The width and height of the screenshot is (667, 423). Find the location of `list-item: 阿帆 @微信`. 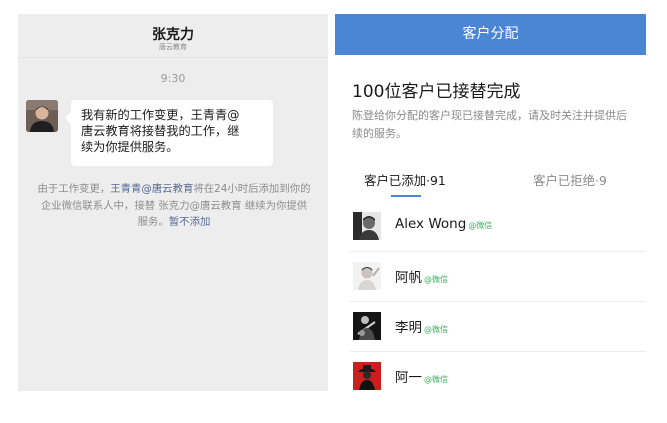

list-item: 阿帆 @微信 is located at coordinates (490, 277).